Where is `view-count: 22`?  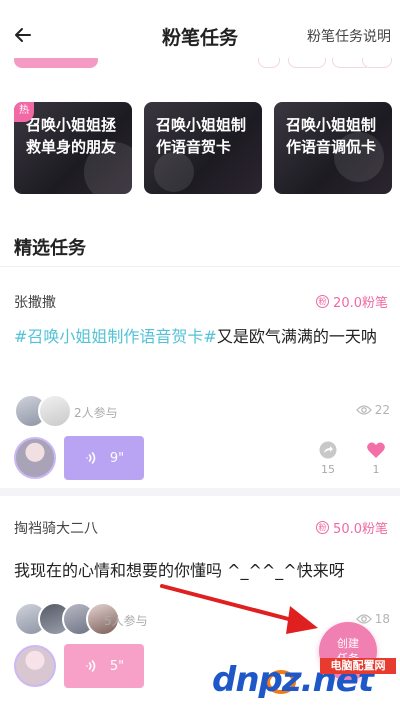 view-count: 22 is located at coordinates (372, 410).